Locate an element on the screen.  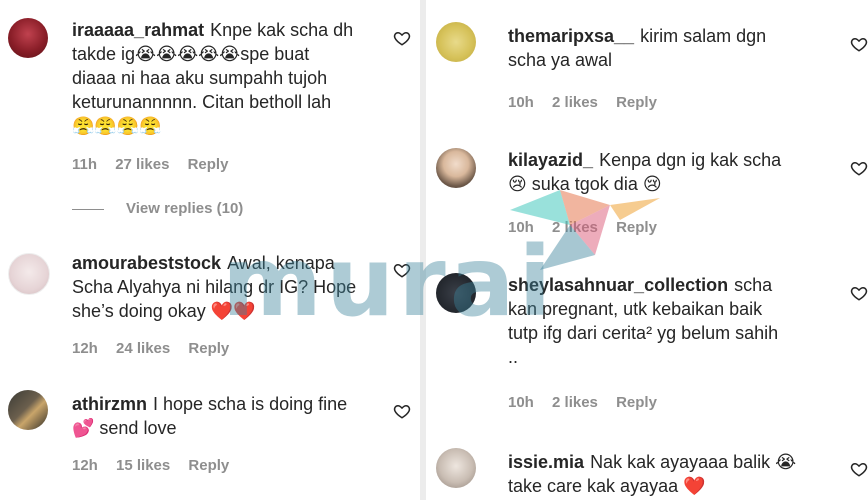
comment-username: themaripxsa__ is located at coordinates (571, 36).